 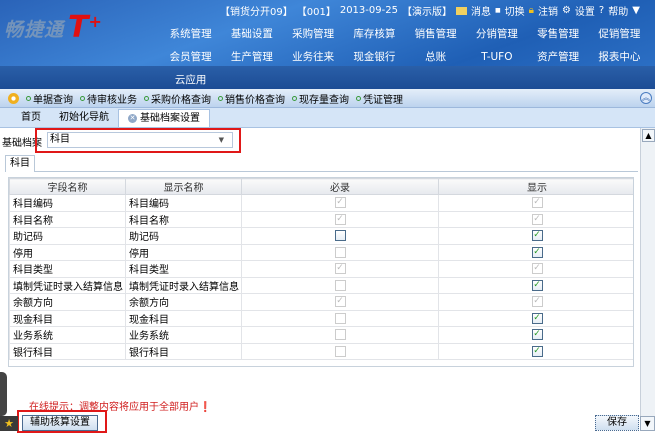 I want to click on tab-home: 首页, so click(x=31, y=118).